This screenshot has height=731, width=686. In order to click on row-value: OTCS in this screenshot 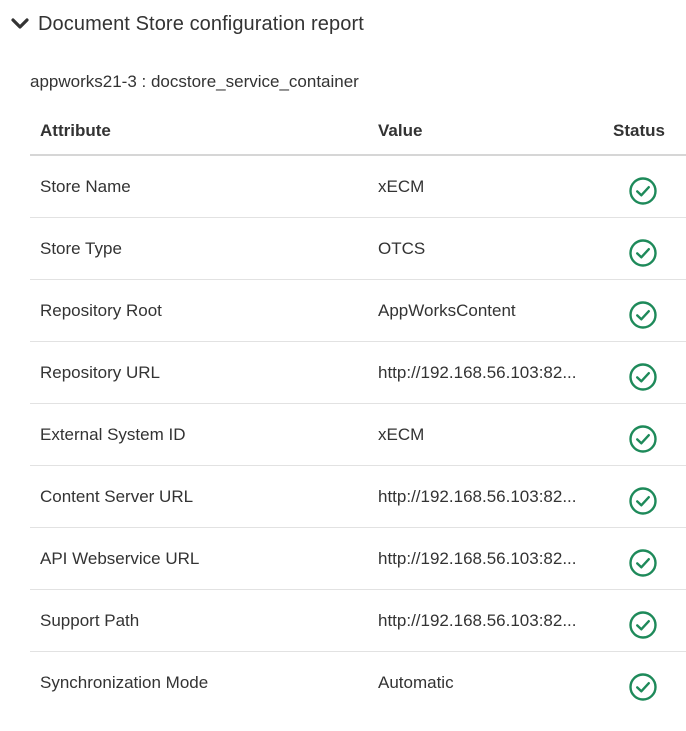, I will do `click(402, 248)`.